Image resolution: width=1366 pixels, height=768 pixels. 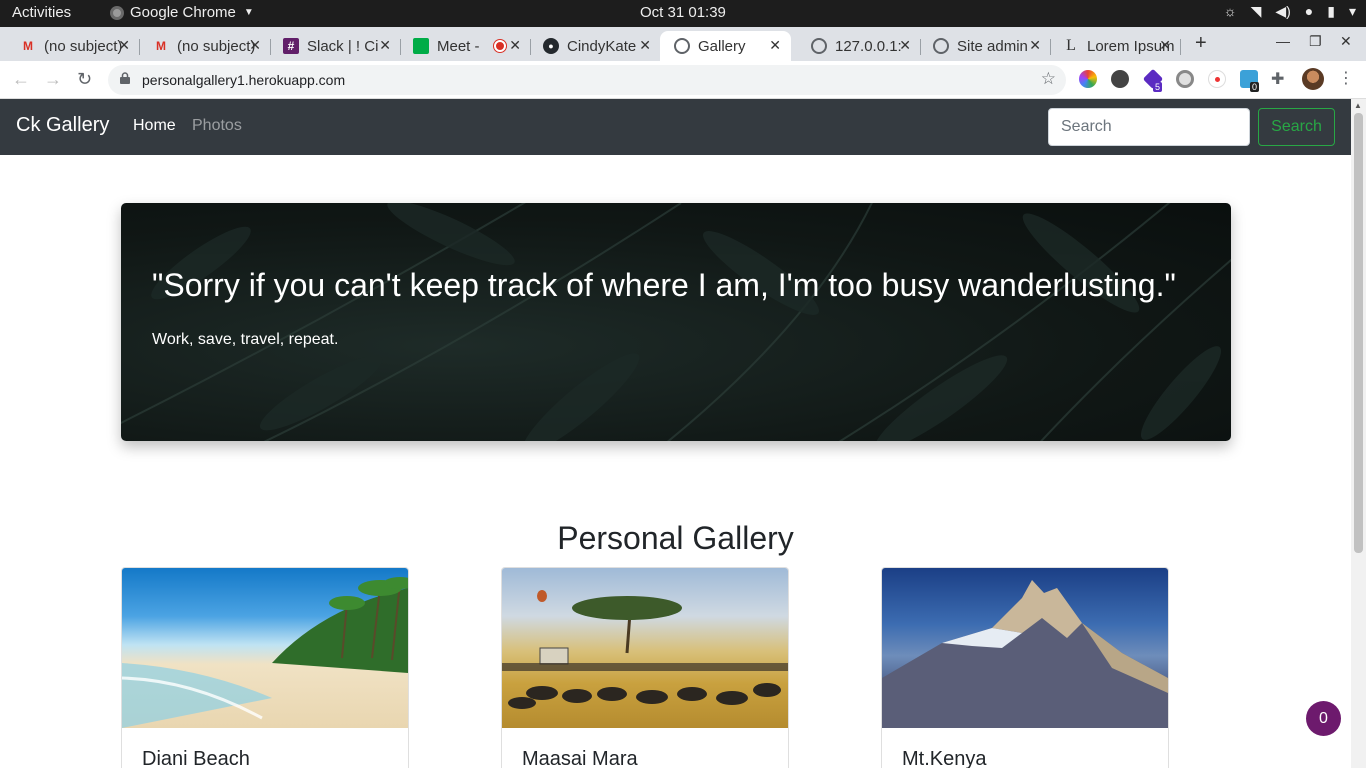 I want to click on maasai-mara-image, so click(x=645, y=648).